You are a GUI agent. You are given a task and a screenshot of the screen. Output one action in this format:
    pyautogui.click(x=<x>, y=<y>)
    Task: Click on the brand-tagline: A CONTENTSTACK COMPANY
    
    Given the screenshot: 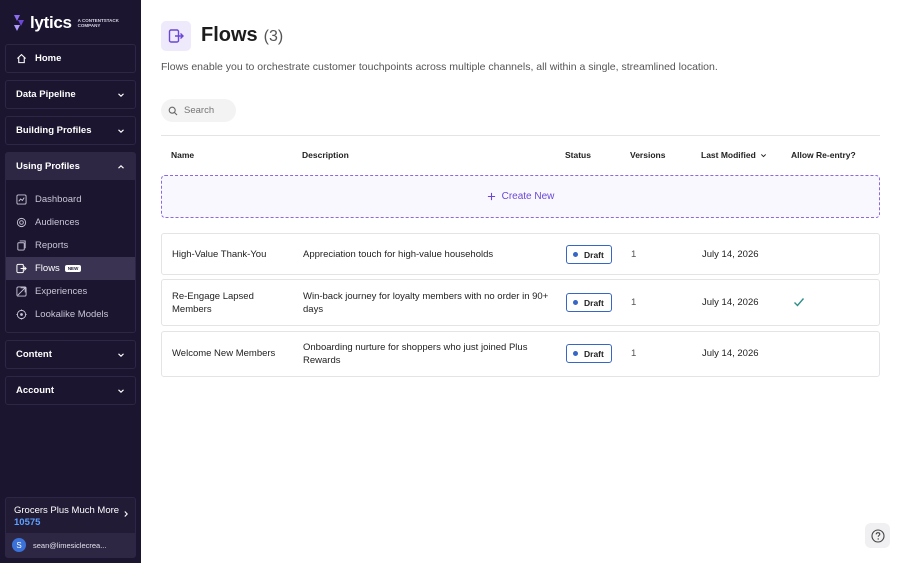 What is the action you would take?
    pyautogui.click(x=98, y=23)
    